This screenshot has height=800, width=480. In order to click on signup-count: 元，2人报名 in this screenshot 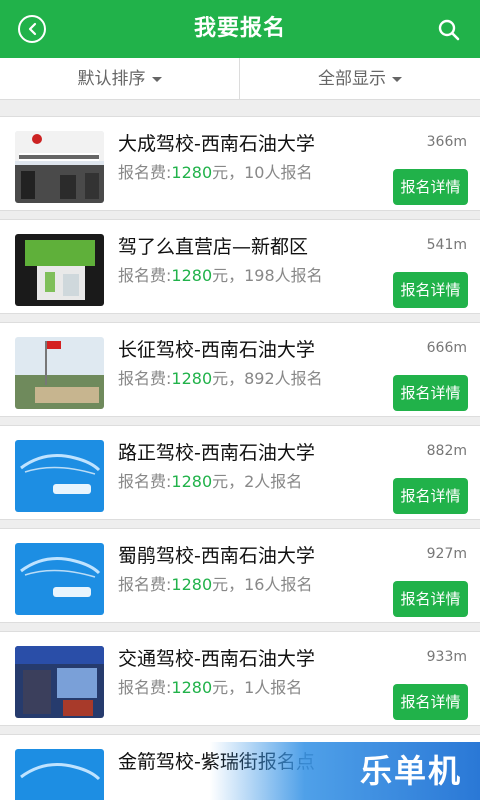, I will do `click(257, 481)`.